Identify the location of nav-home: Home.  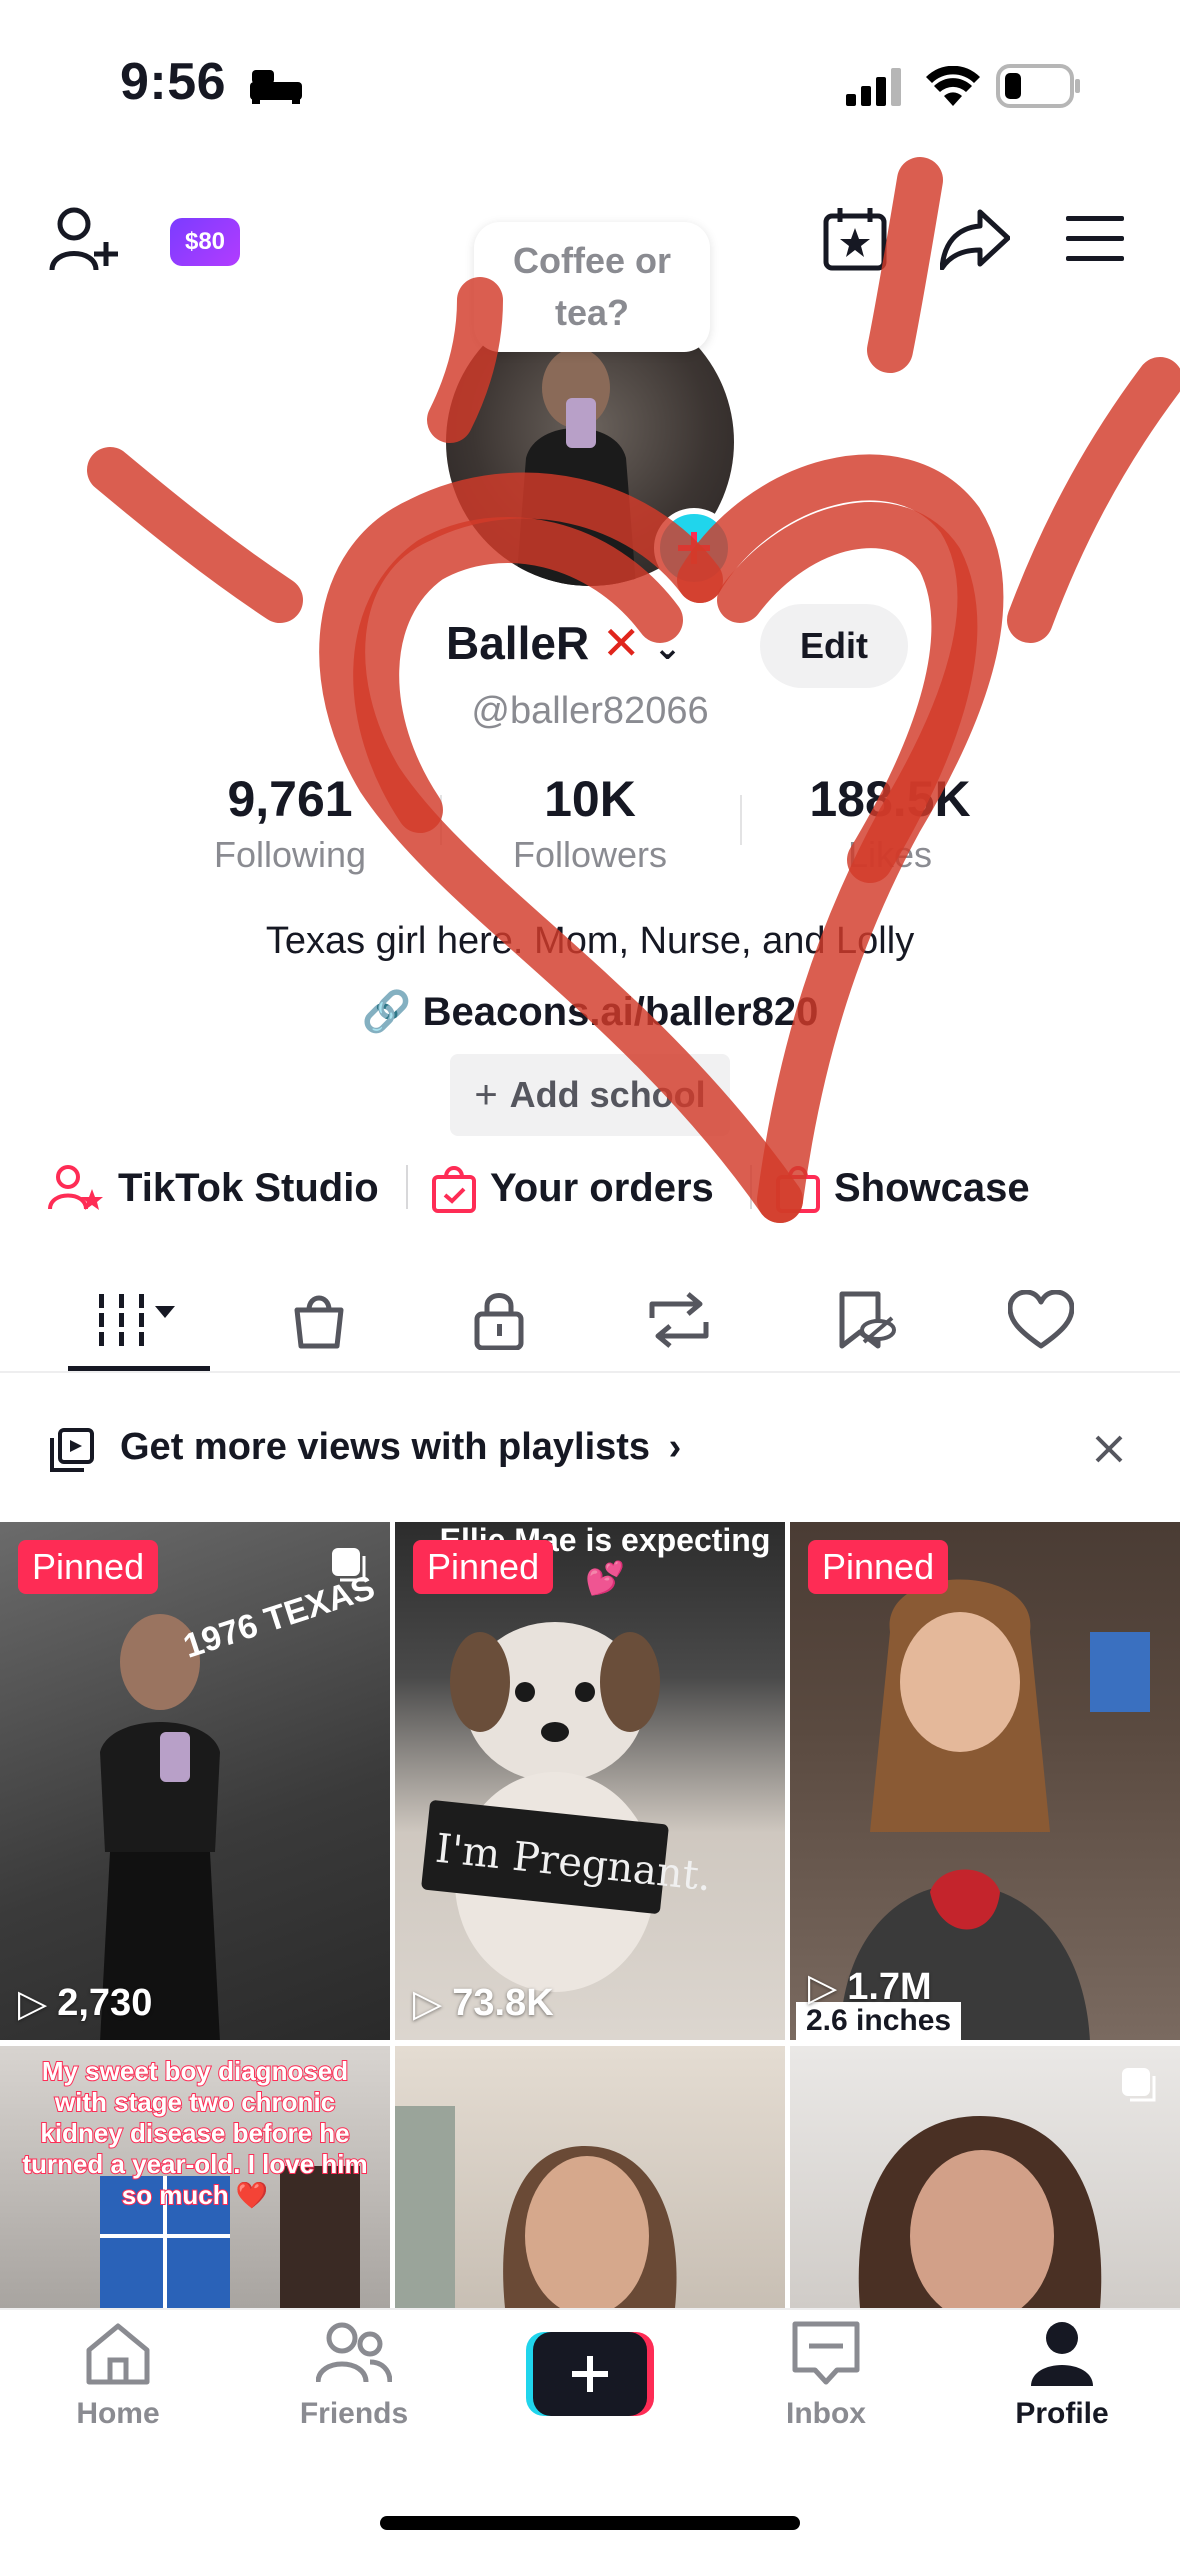
(118, 2375).